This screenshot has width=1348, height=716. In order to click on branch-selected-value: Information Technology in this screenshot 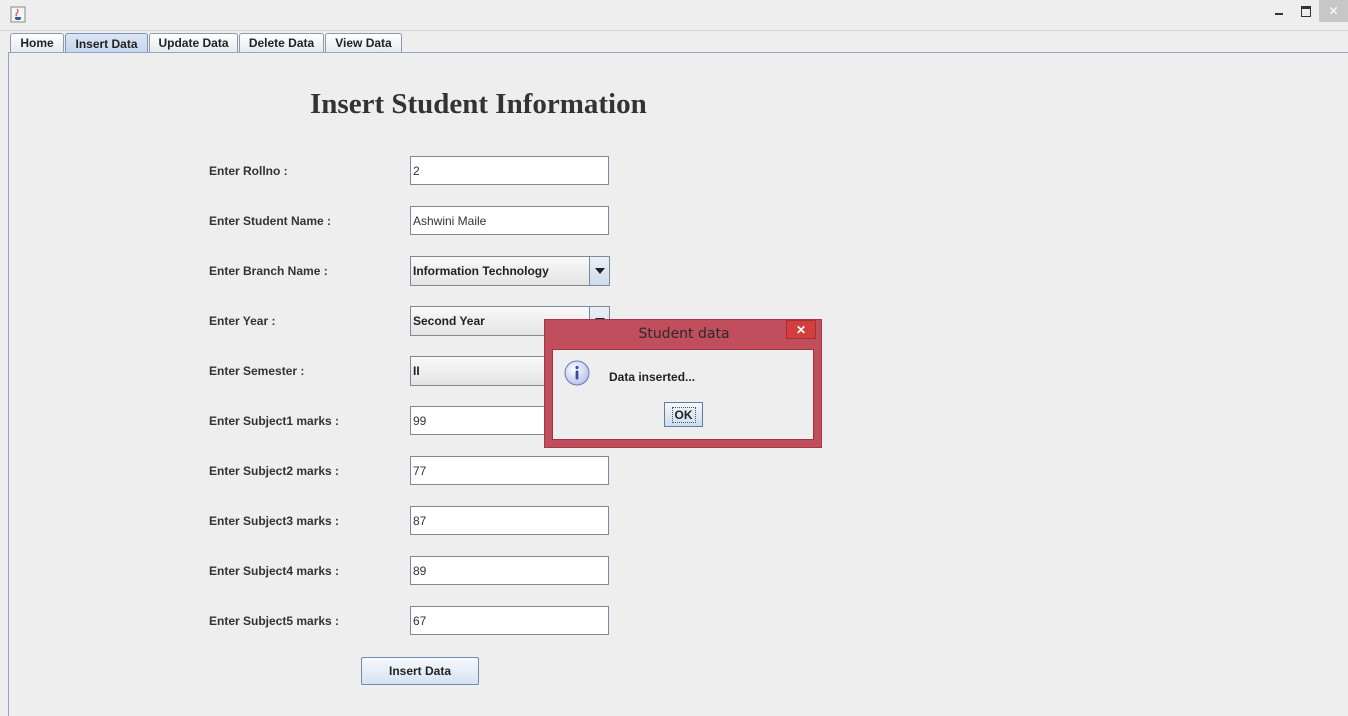, I will do `click(481, 271)`.